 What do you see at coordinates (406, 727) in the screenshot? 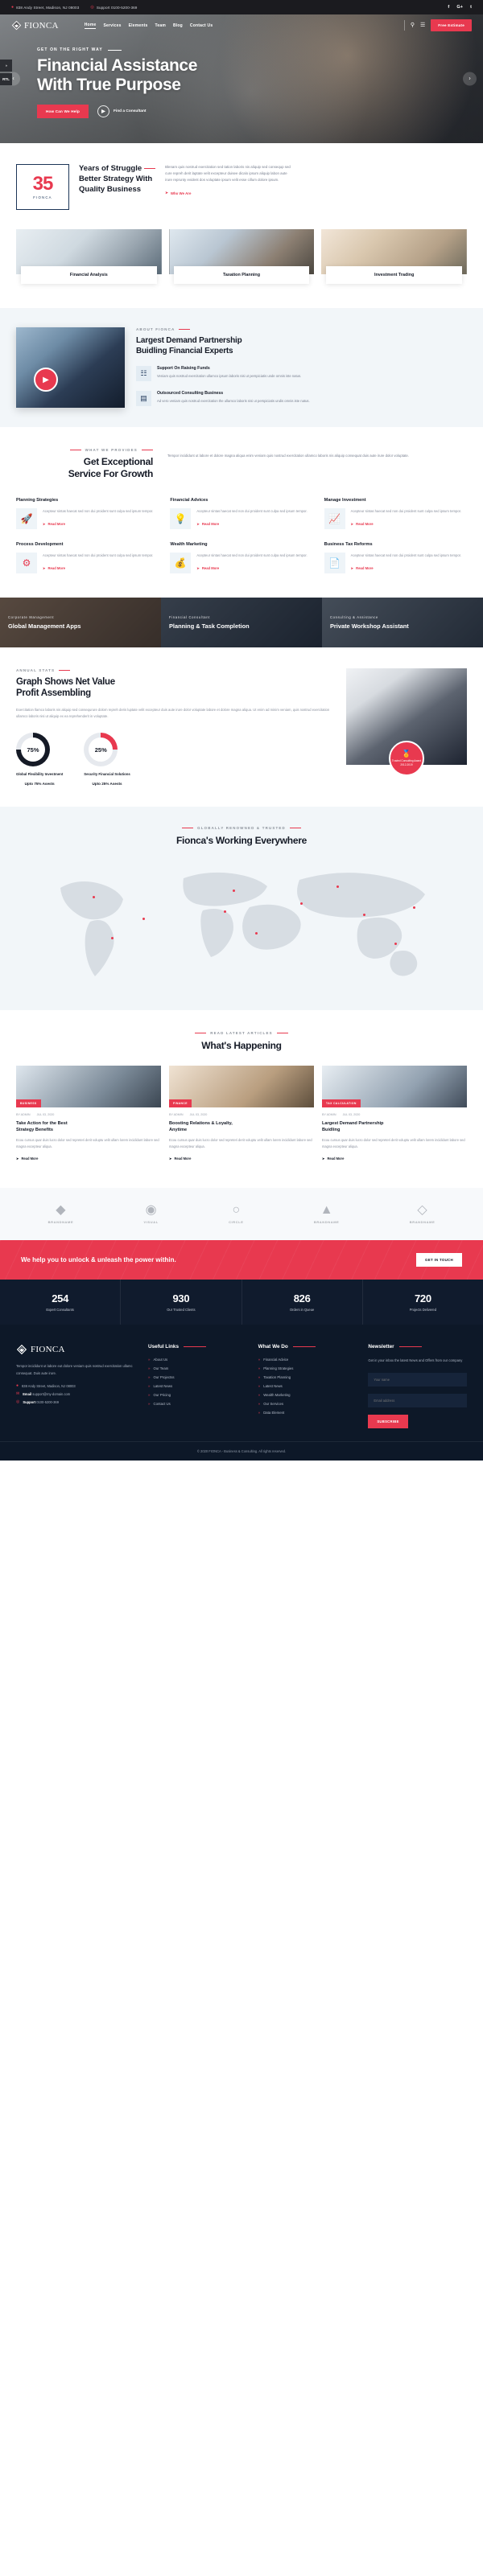
I see `annual-stats-right: 🏅 Trusted Consulting Award 2012-2019` at bounding box center [406, 727].